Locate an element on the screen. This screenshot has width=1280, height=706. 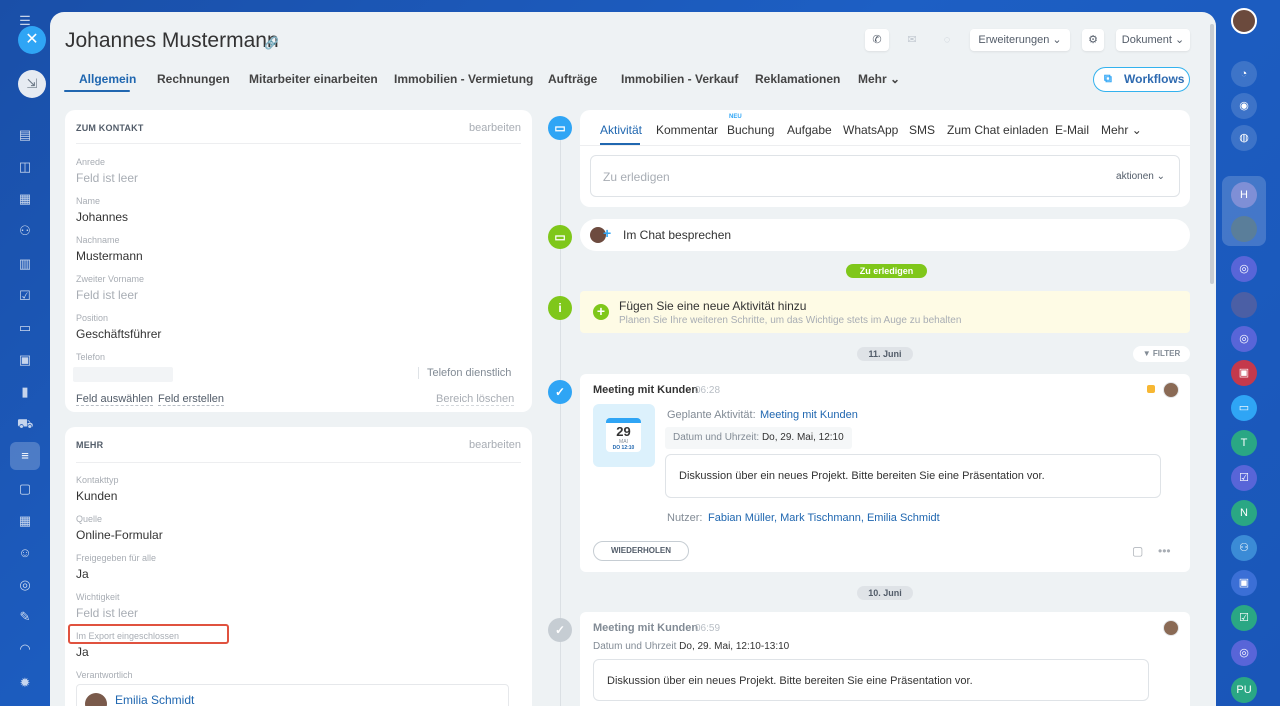
minimize-icon: ⇲ is located at coordinates (32, 84).